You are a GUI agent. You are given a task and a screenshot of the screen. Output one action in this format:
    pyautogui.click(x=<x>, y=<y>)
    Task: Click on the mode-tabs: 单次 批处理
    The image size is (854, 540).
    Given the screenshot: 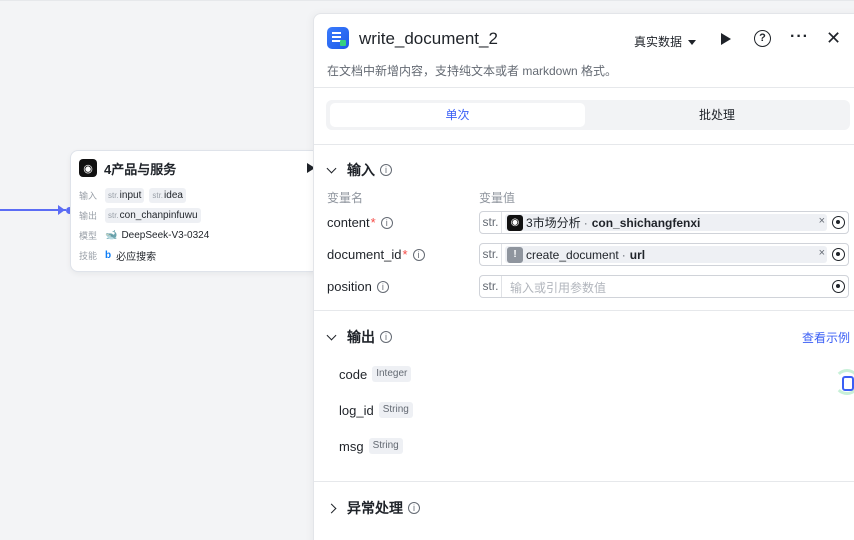 What is the action you would take?
    pyautogui.click(x=588, y=115)
    